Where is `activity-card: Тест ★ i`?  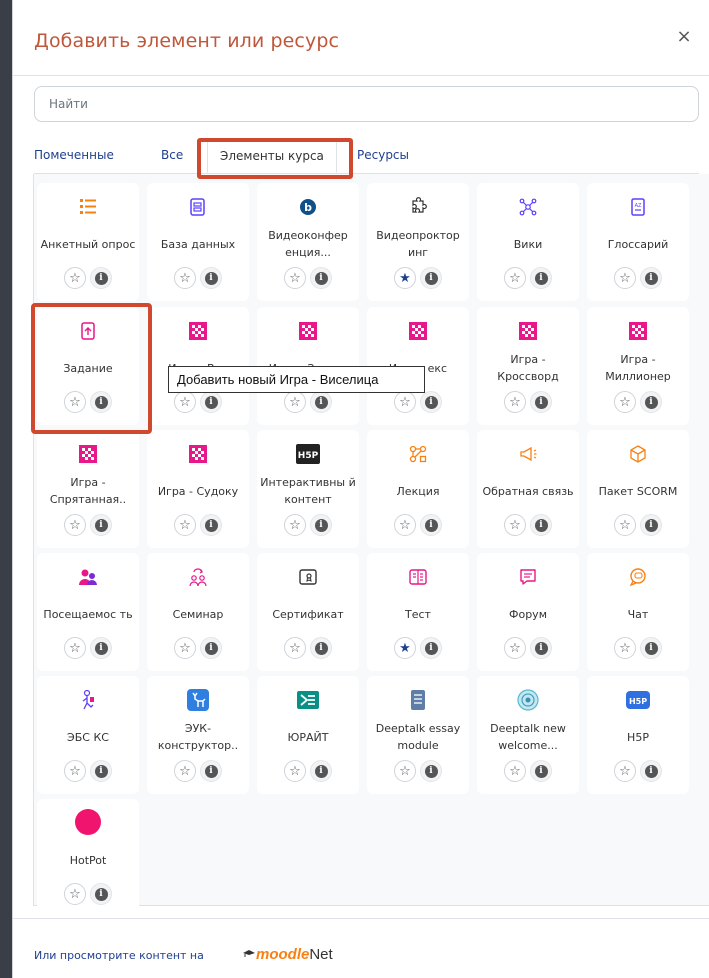
activity-card: Тест ★ i is located at coordinates (418, 612).